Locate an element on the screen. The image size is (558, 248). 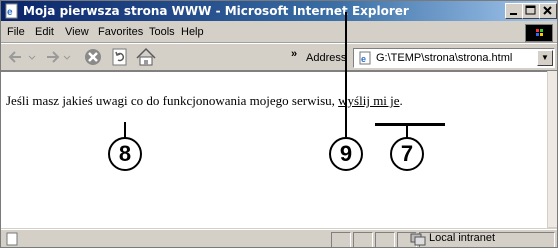
close-icon is located at coordinates (547, 10).